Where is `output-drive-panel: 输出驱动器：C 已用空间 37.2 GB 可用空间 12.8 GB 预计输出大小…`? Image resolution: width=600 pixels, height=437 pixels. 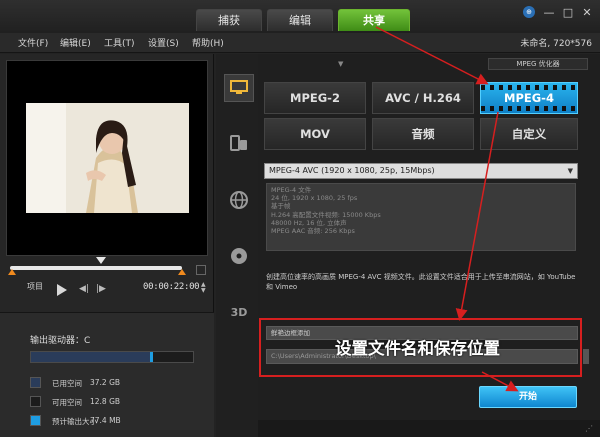
output-drive-panel: 输出驱动器：C 已用空间 37.2 GB 可用空间 12.8 GB 预计输出大小… is located at coordinates (107, 374).